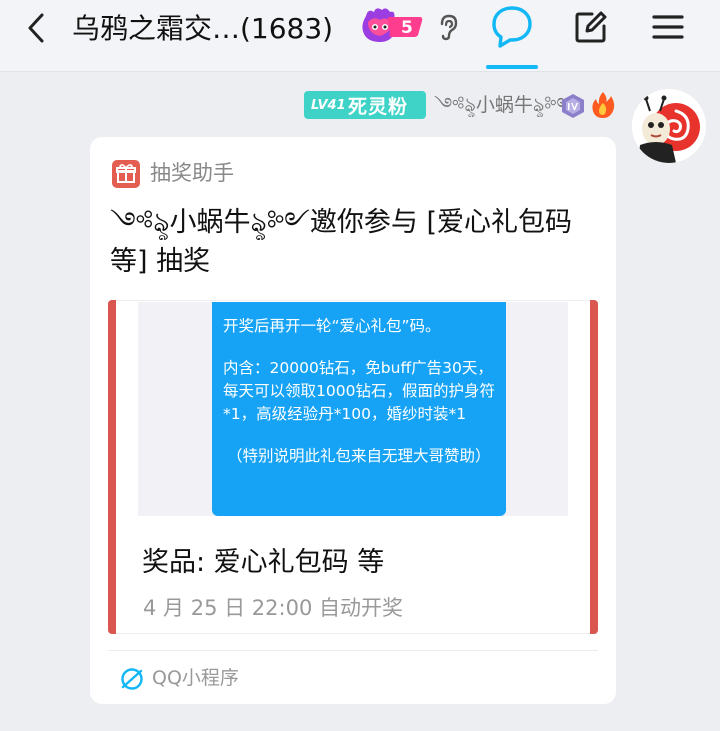 This screenshot has height=731, width=720. I want to click on chat-tab, so click(512, 36).